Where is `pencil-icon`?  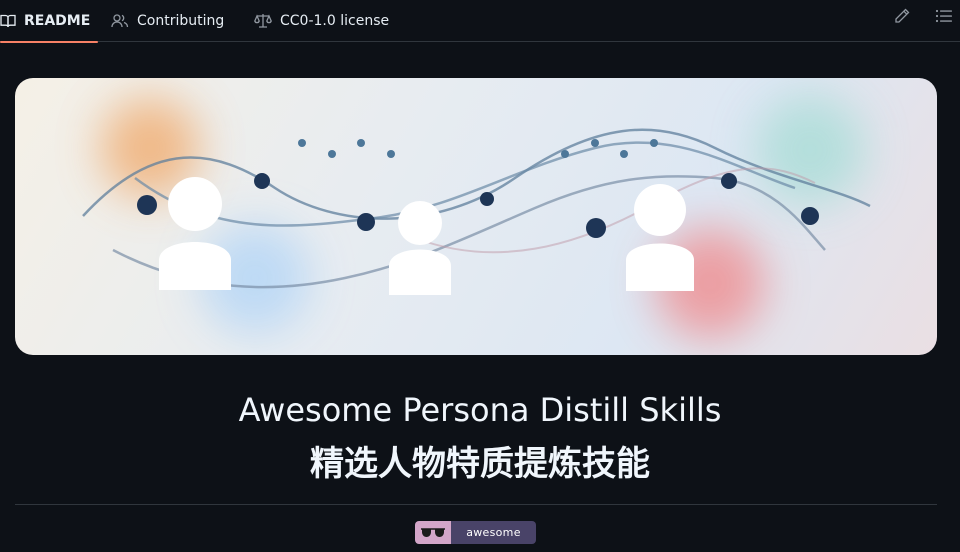 pencil-icon is located at coordinates (902, 18).